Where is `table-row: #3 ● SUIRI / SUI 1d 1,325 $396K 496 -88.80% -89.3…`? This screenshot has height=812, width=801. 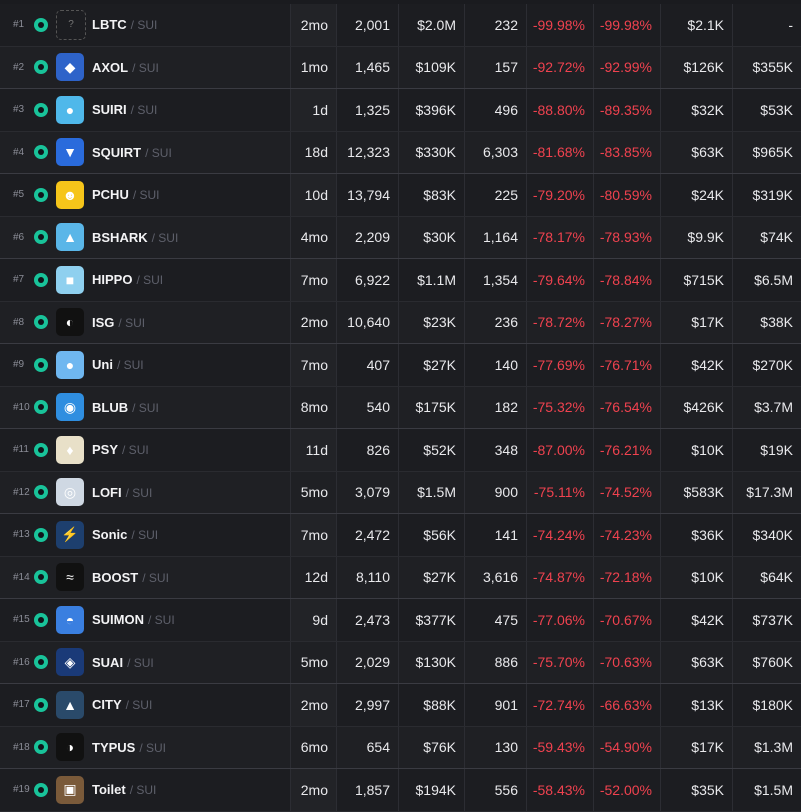 table-row: #3 ● SUIRI / SUI 1d 1,325 $396K 496 -88.80% -89.3… is located at coordinates (400, 110).